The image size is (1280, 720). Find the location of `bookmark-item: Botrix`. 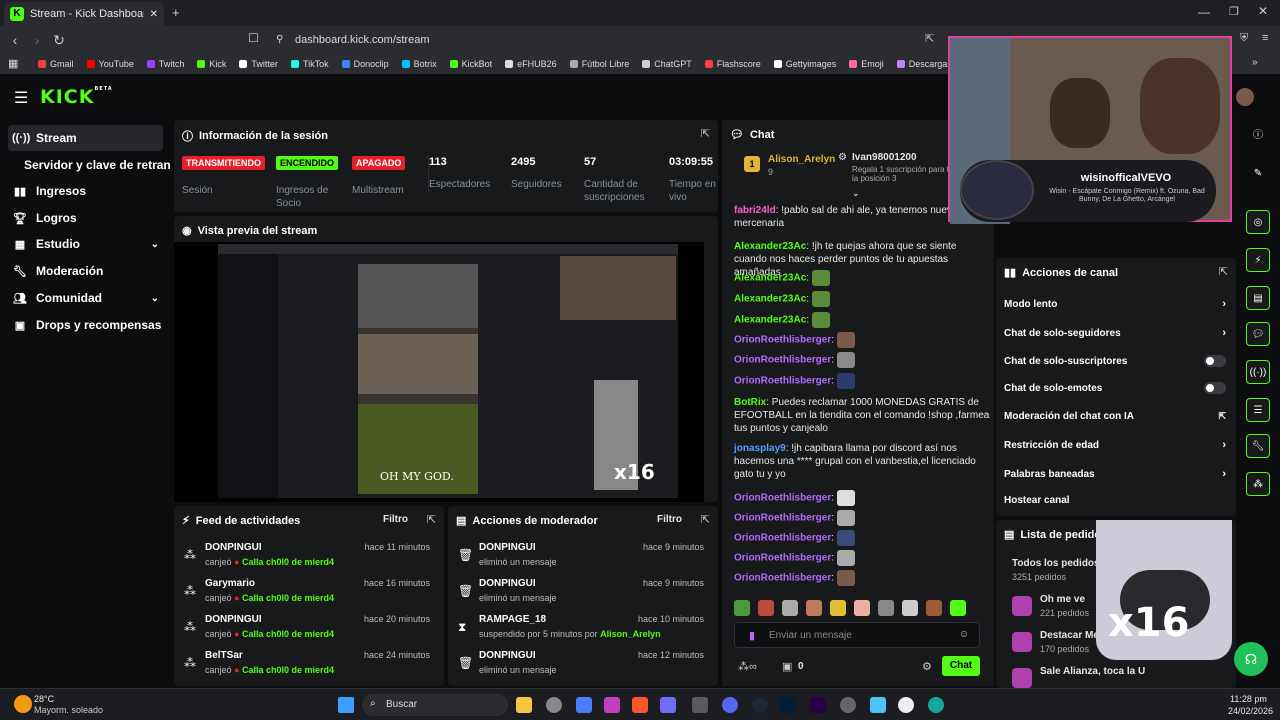

bookmark-item: Botrix is located at coordinates (419, 64).